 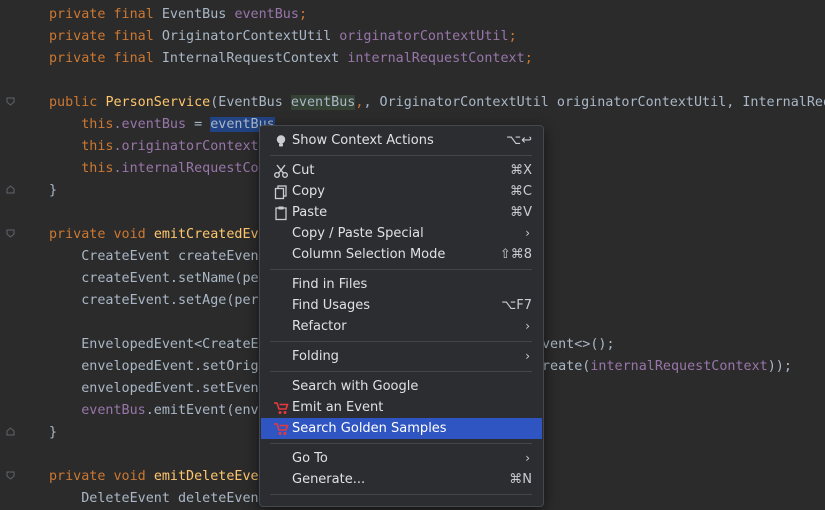 I want to click on menu-item-find-usages: Find Usages ⌥F7, so click(x=401, y=305).